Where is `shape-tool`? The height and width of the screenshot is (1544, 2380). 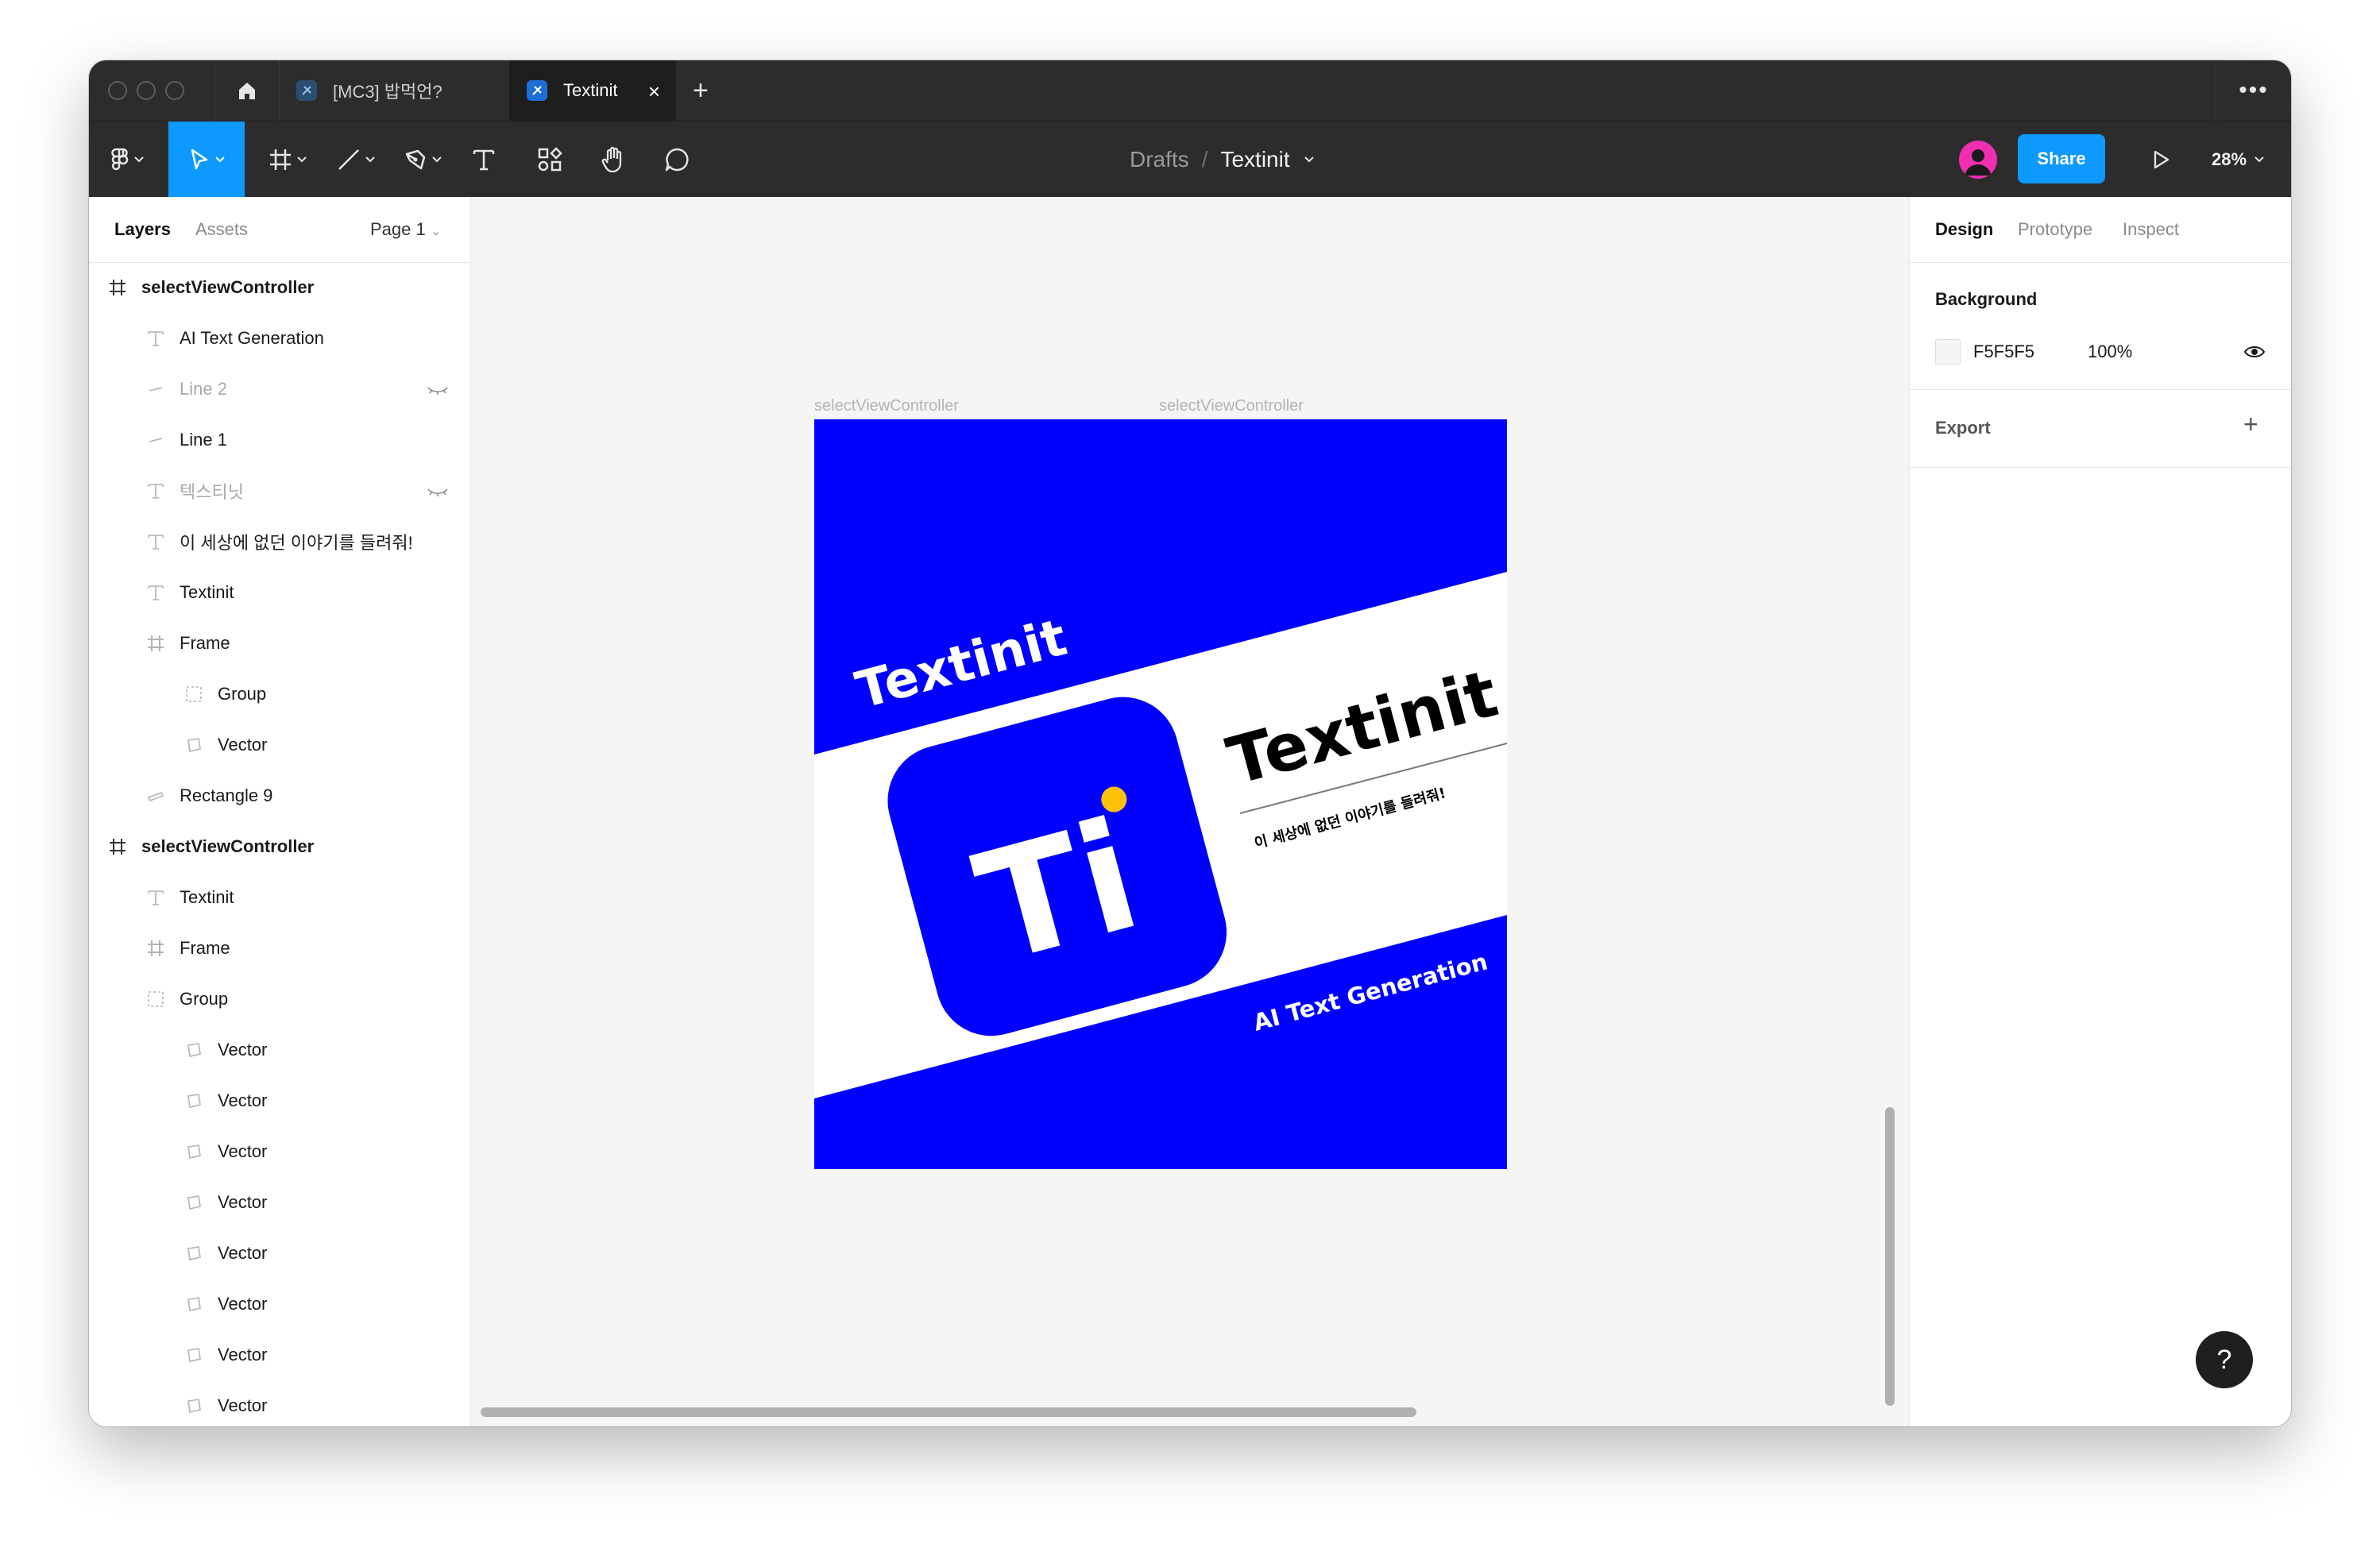 shape-tool is located at coordinates (356, 160).